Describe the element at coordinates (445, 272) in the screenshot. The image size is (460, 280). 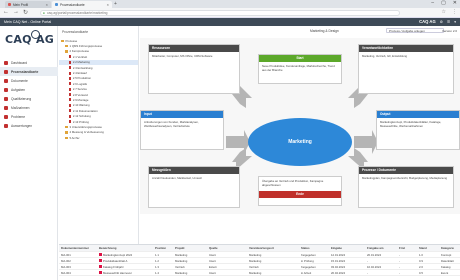
I see `table-cell: Event` at that location.